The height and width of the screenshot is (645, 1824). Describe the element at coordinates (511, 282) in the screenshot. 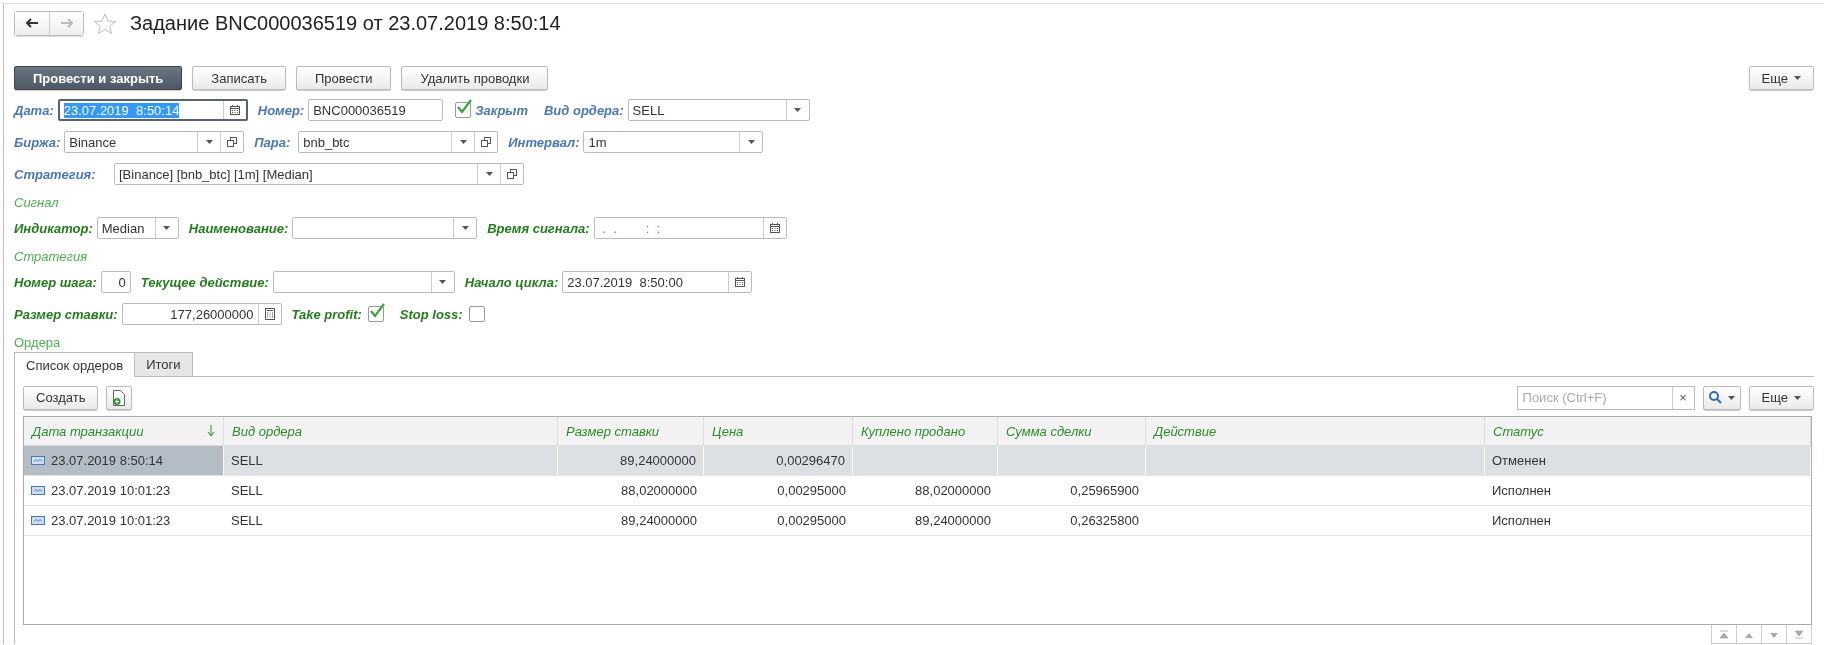

I see `field-label: Начало цикла:` at that location.